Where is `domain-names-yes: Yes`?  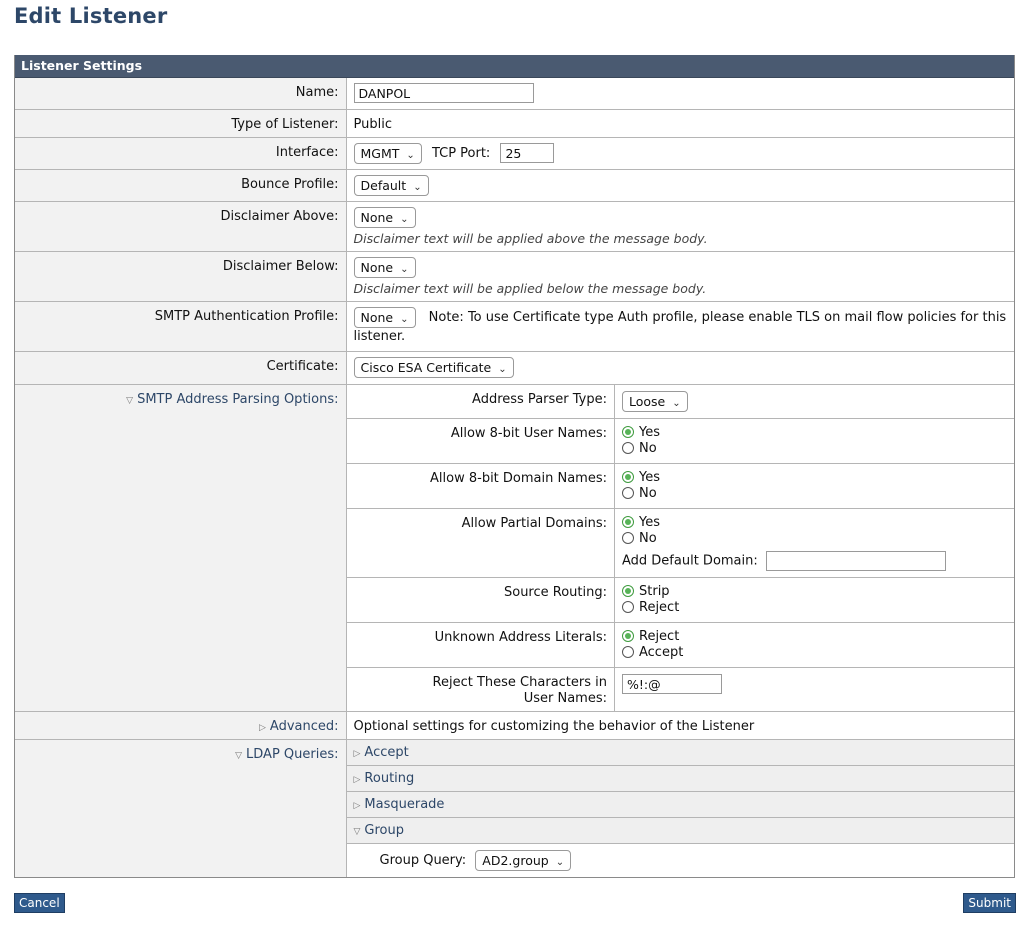 domain-names-yes: Yes is located at coordinates (814, 478).